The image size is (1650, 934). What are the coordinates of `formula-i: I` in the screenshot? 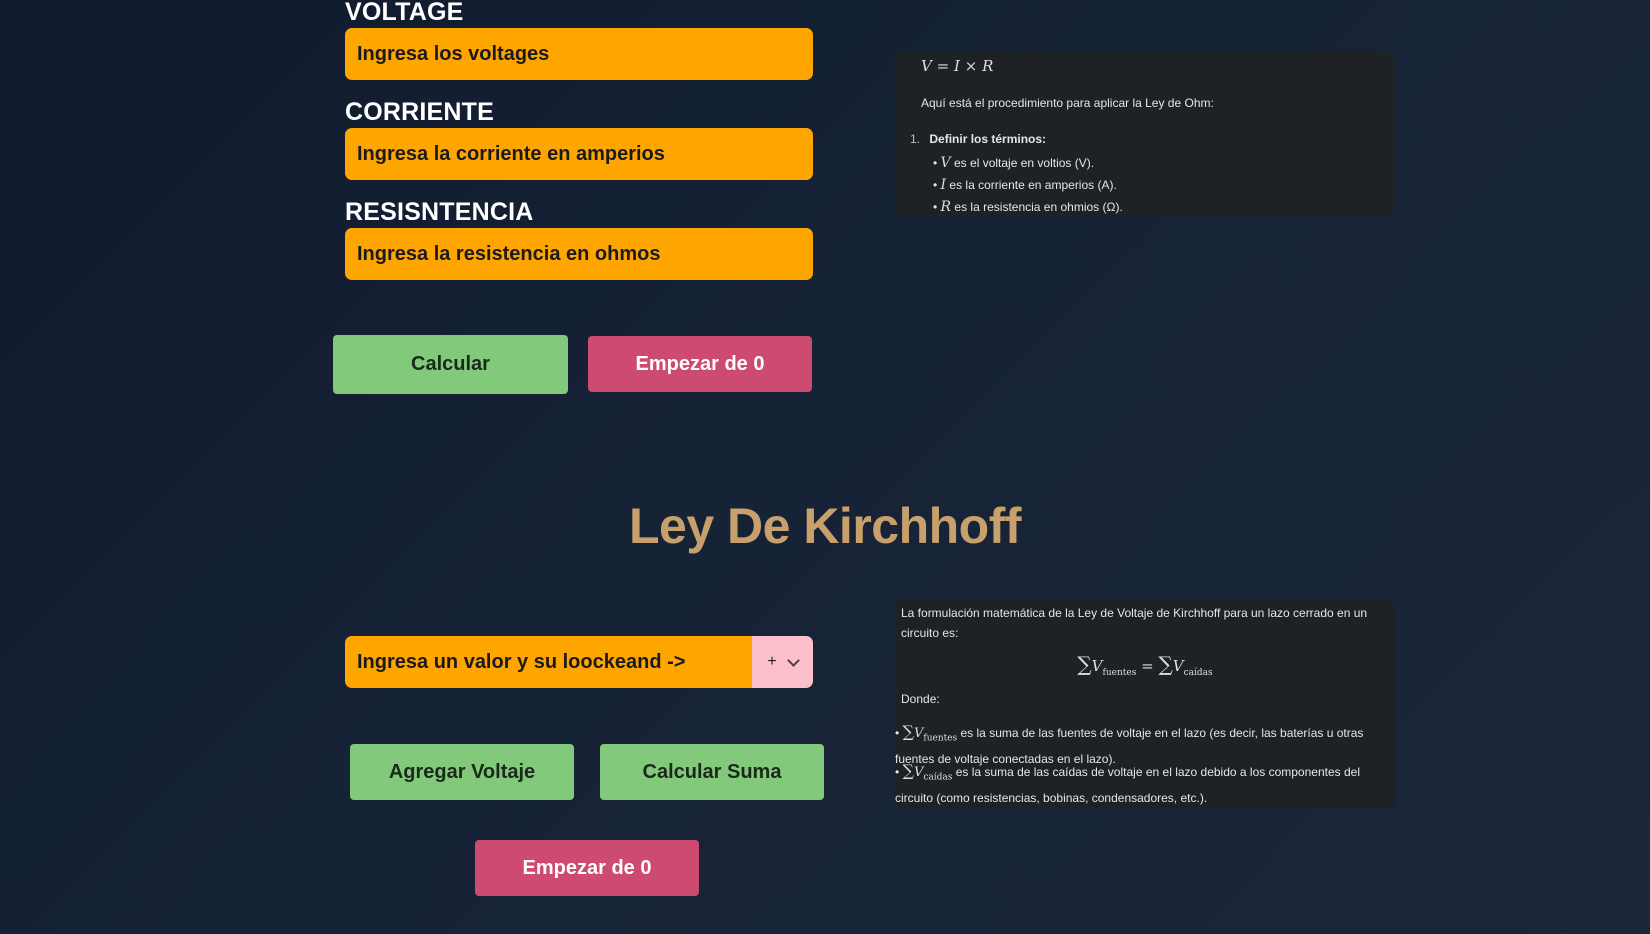 It's located at (956, 66).